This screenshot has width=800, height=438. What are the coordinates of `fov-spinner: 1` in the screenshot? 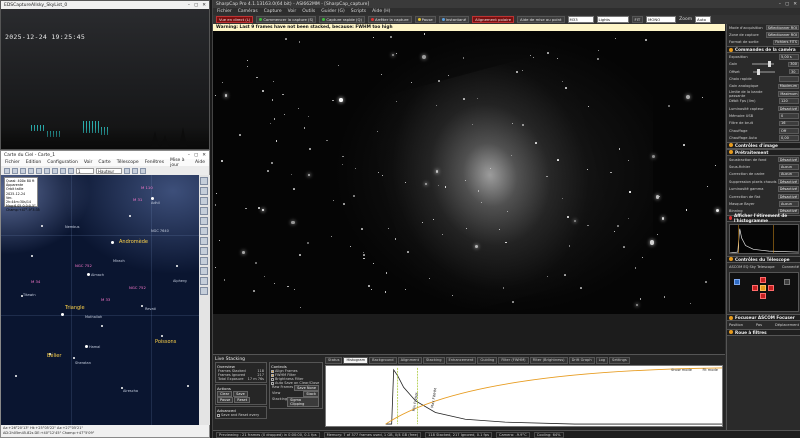 It's located at (85, 170).